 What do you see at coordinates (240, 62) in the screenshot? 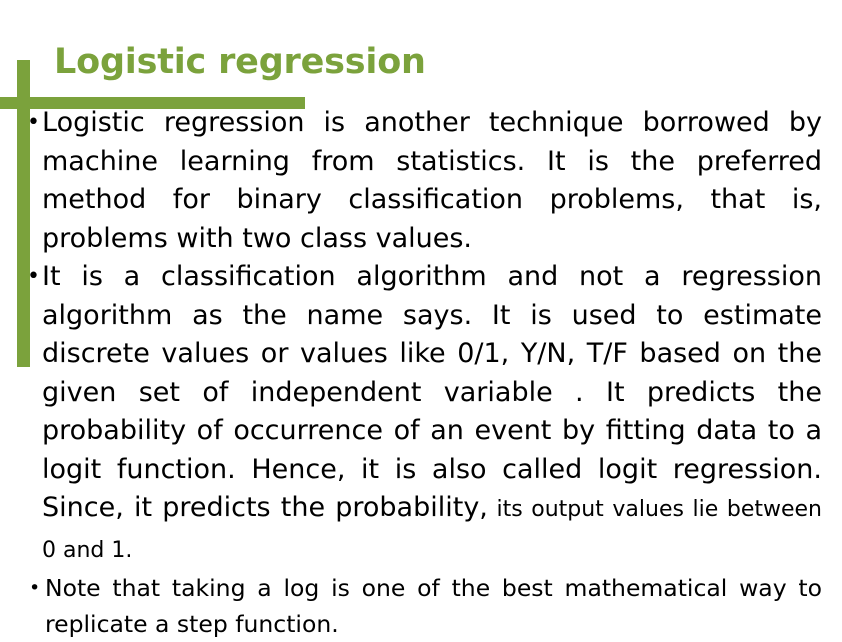
I see `slide-title: Logistic regression` at bounding box center [240, 62].